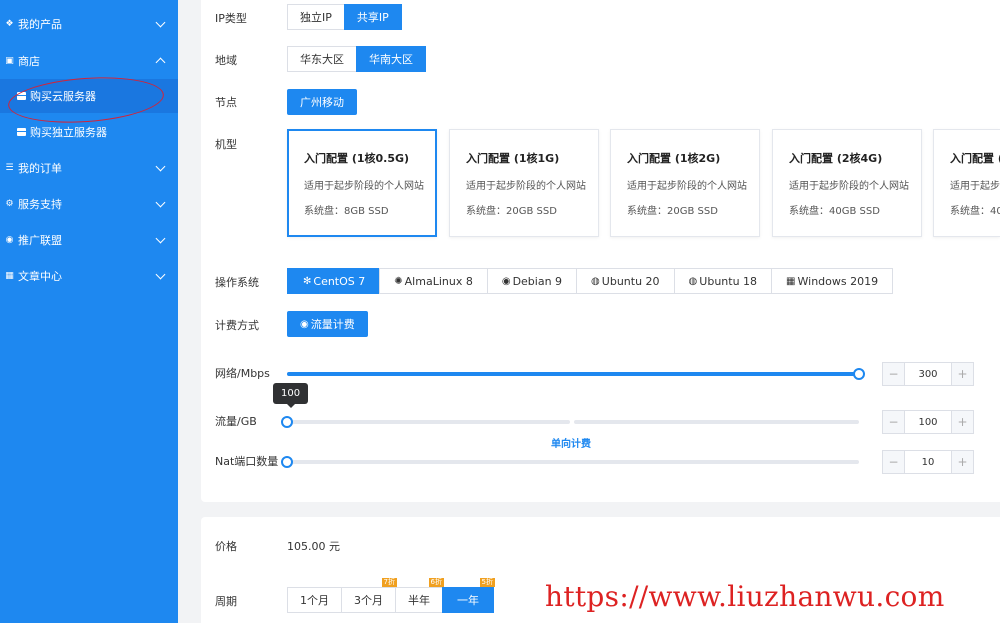  I want to click on nat-stepper: − 10 +, so click(928, 462).